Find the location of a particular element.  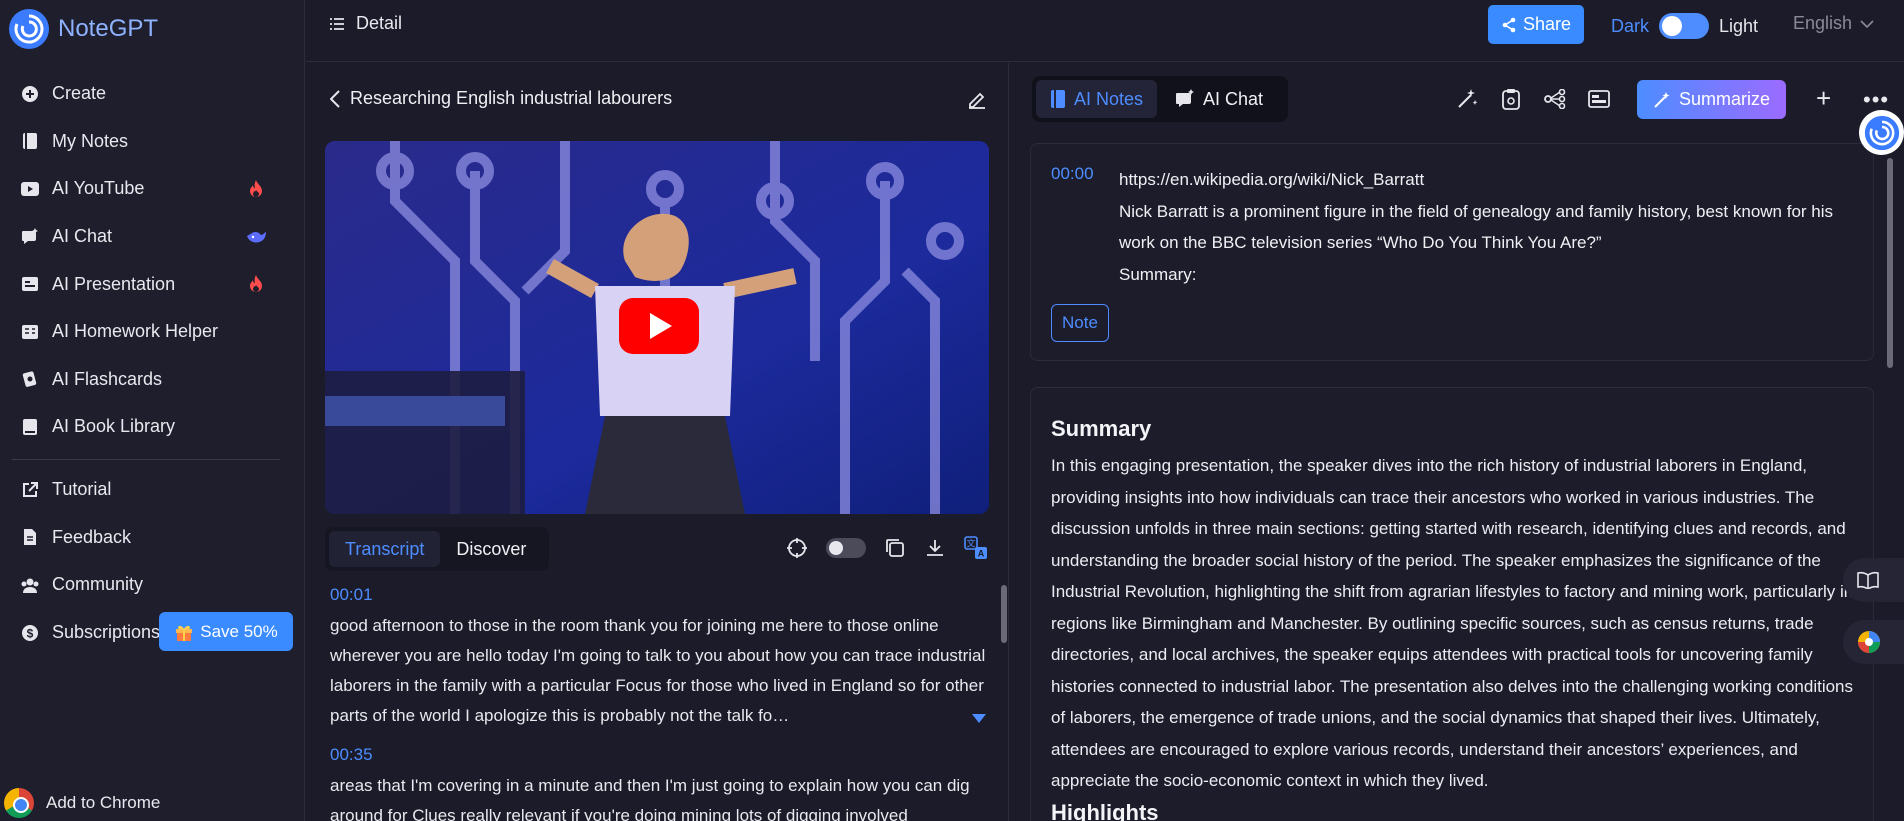

youtube-icon is located at coordinates (30, 189).